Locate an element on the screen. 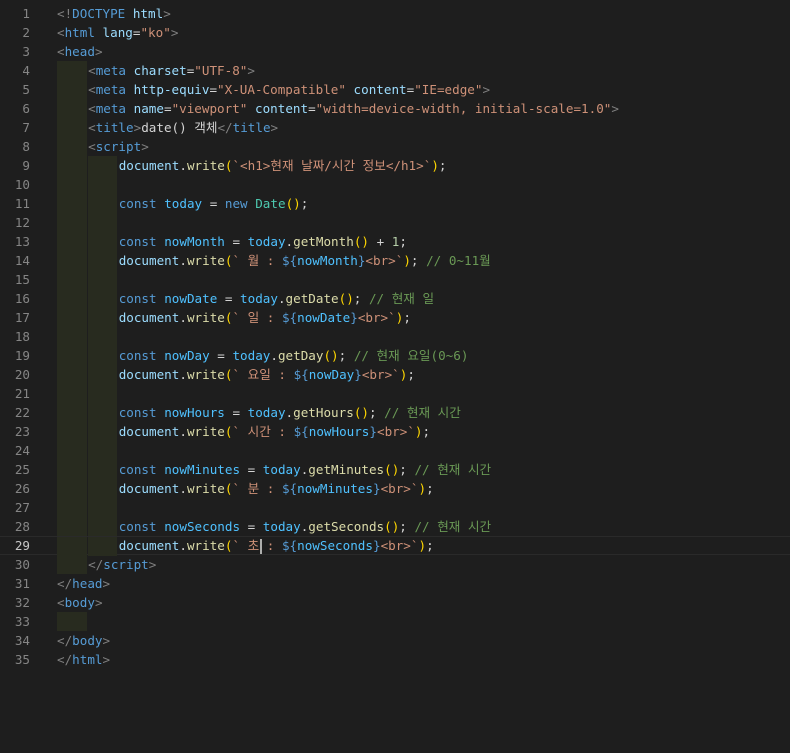 This screenshot has height=753, width=790. code-text: const nowDate = today.getDate(); // 현재 일 is located at coordinates (276, 298).